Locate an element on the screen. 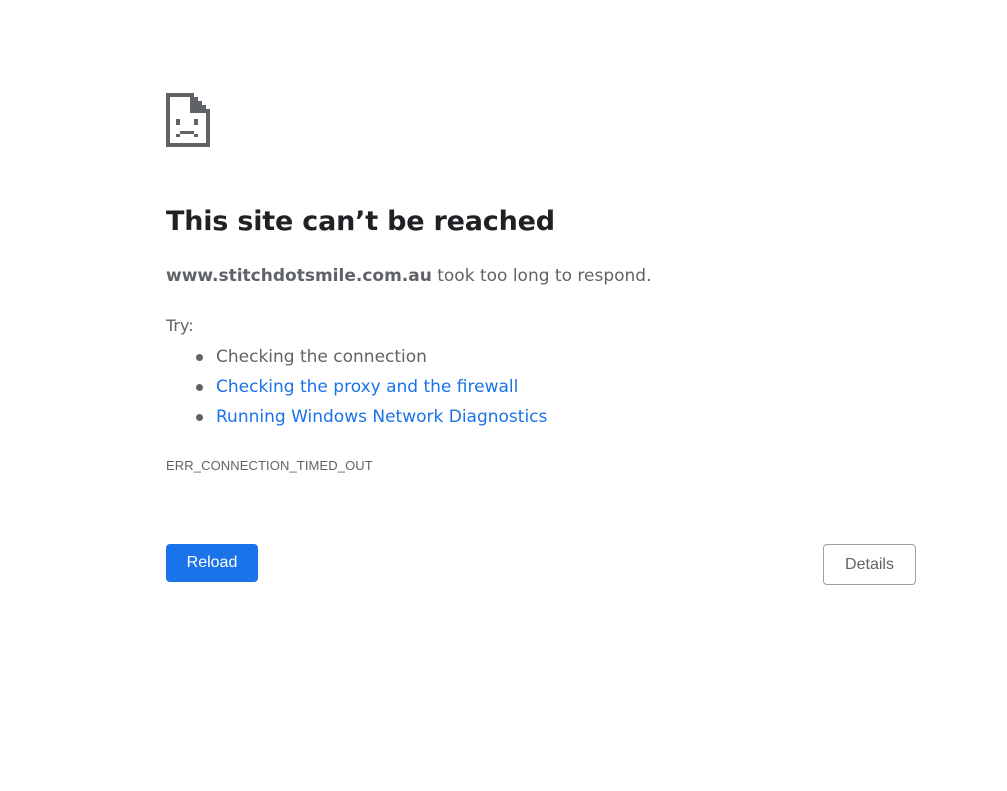 The height and width of the screenshot is (791, 1007). details-button: Details is located at coordinates (869, 564).